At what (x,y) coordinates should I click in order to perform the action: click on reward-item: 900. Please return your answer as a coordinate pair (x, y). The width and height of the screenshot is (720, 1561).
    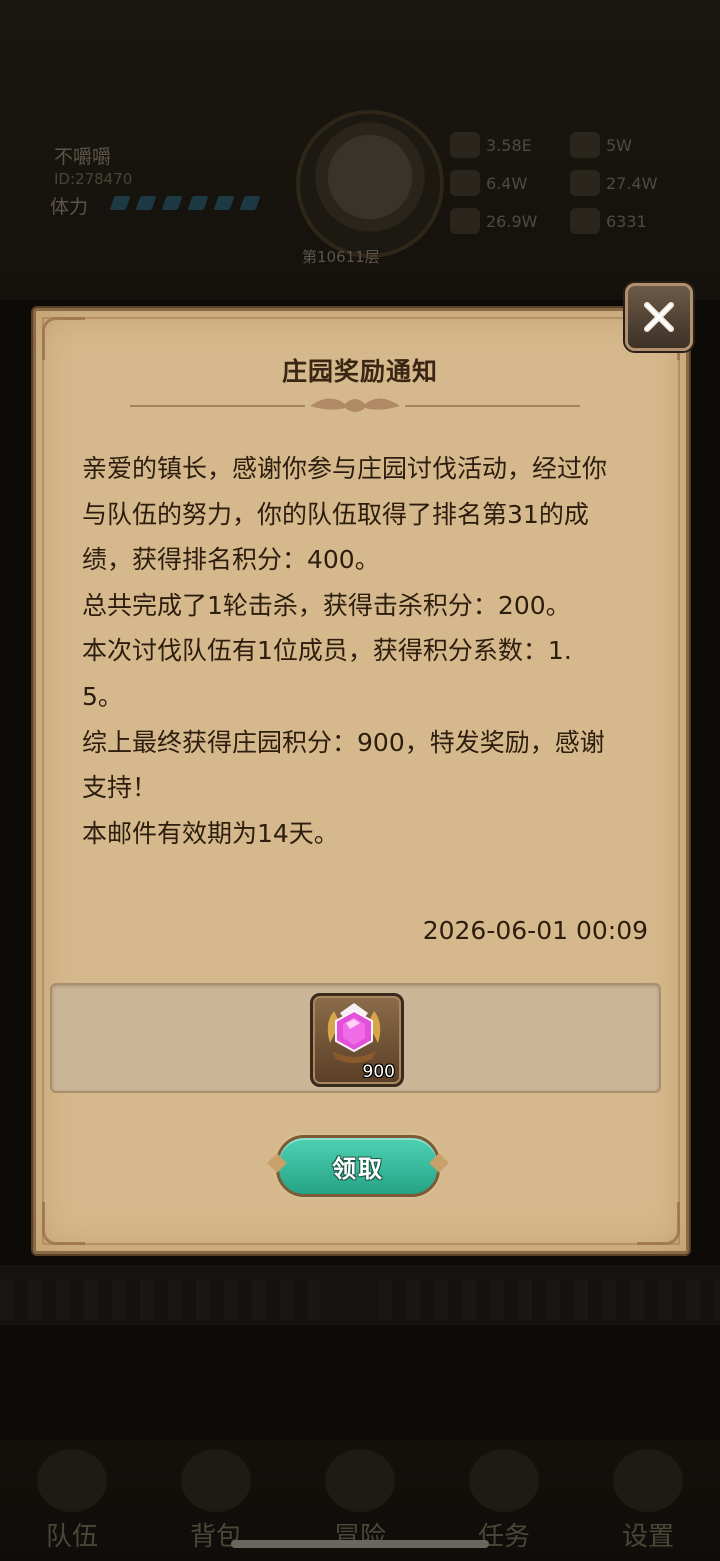
    Looking at the image, I should click on (357, 1040).